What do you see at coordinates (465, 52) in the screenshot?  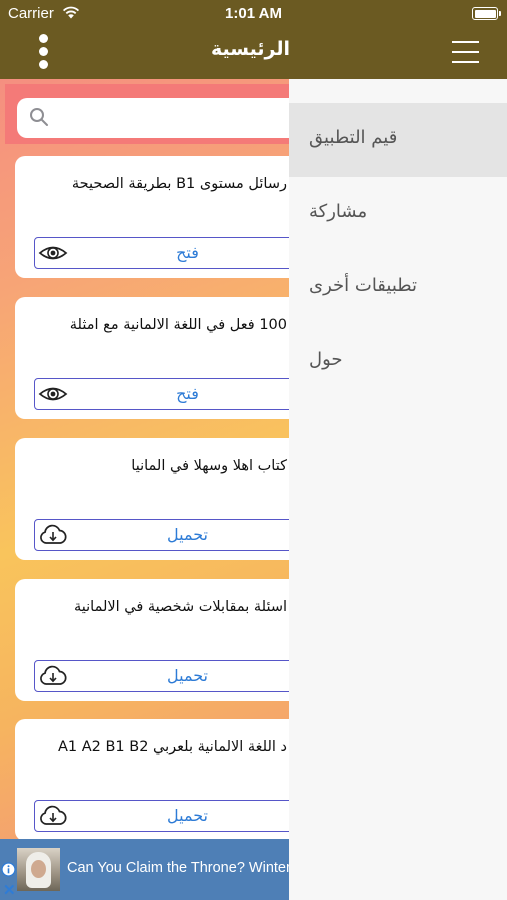 I see `menu-icon` at bounding box center [465, 52].